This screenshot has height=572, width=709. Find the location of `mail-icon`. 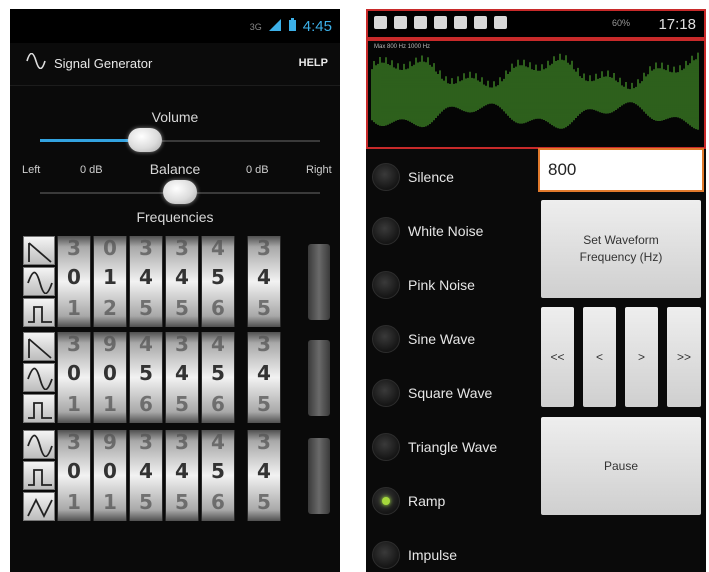

mail-icon is located at coordinates (420, 22).